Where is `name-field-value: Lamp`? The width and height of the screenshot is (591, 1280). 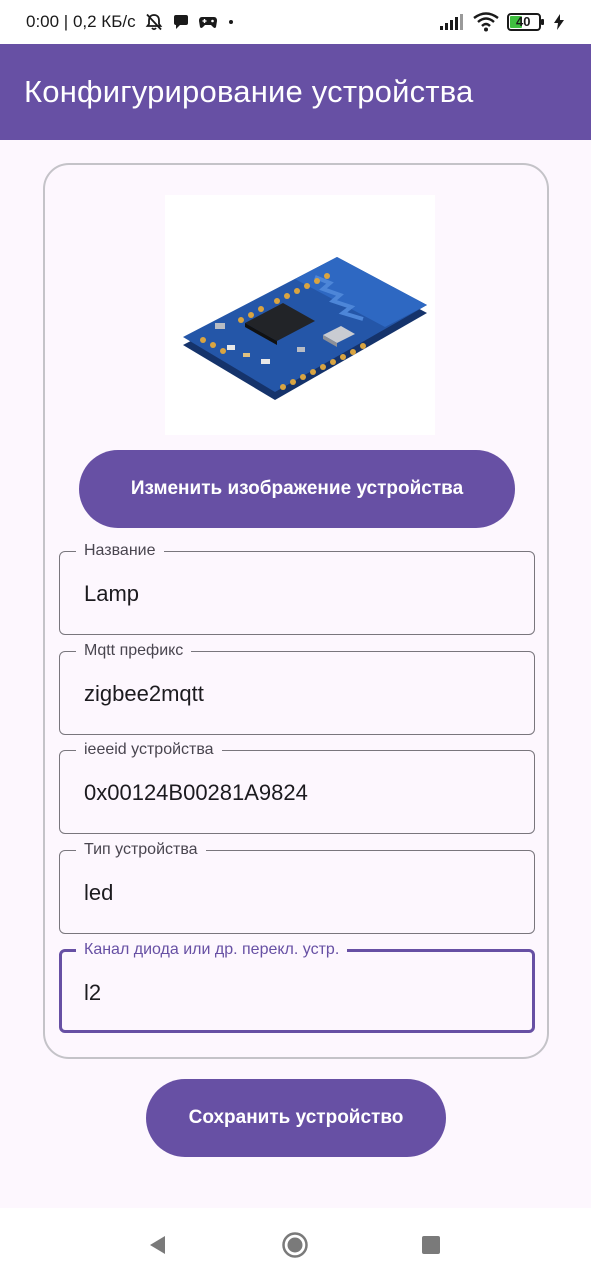
name-field-value: Lamp is located at coordinates (112, 593).